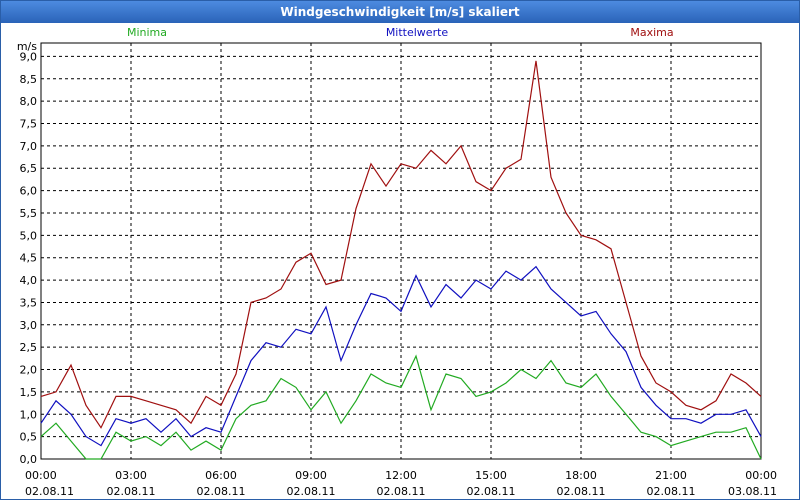 Image resolution: width=800 pixels, height=501 pixels. I want to click on y-tick-label: 6,5, so click(29, 168).